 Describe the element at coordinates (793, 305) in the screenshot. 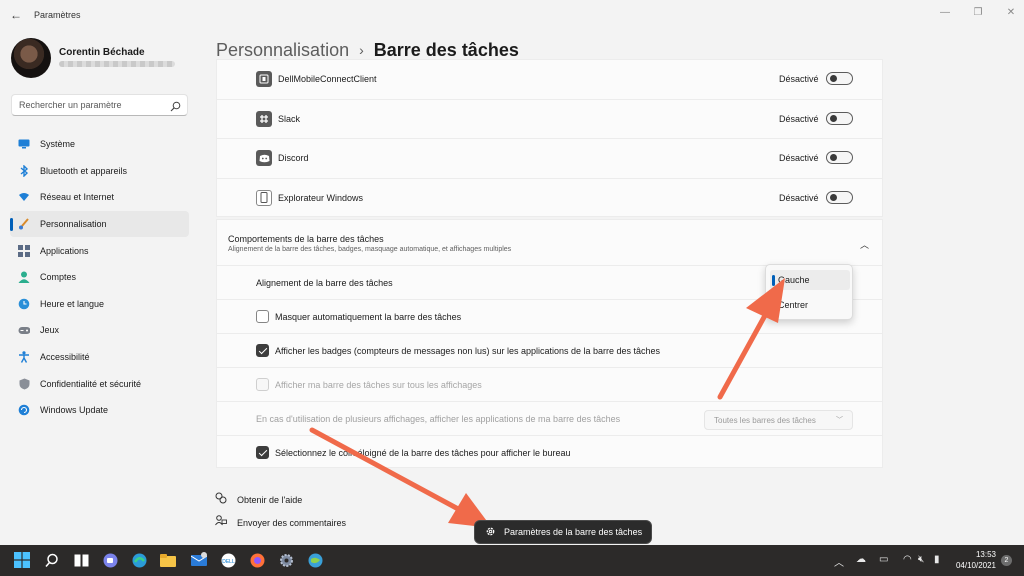

I see `option-label: Centrer` at that location.